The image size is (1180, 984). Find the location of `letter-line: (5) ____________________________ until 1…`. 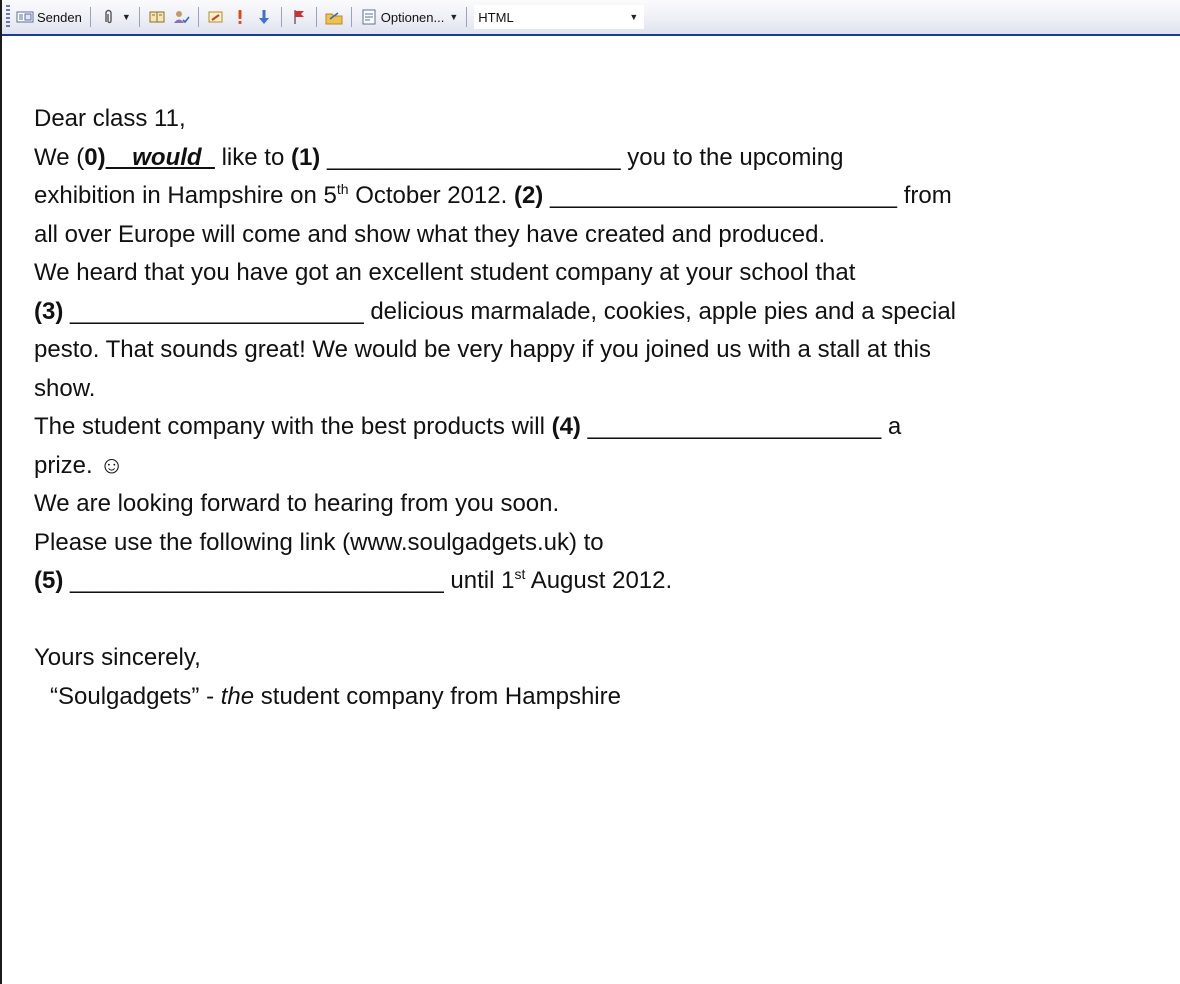

letter-line: (5) ____________________________ until 1… is located at coordinates (599, 581).